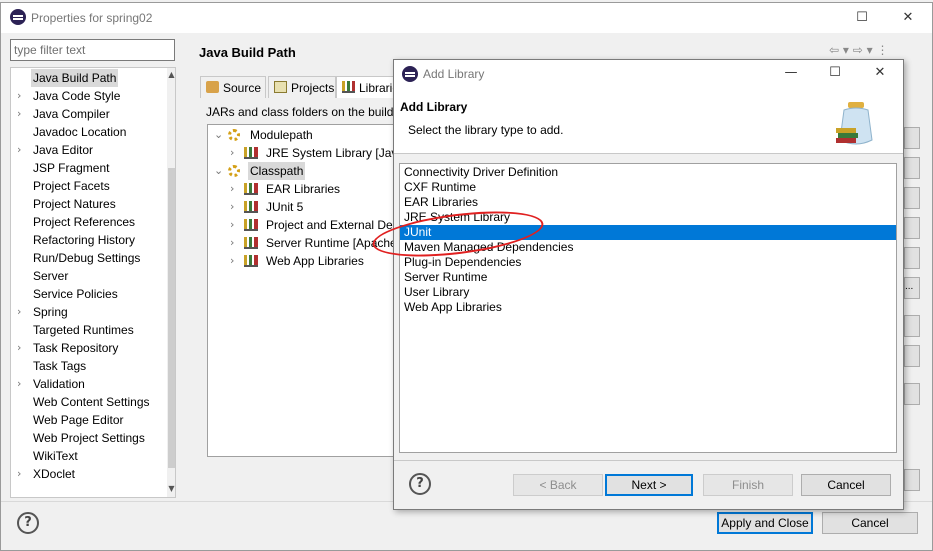 This screenshot has height=551, width=933. I want to click on build-path-entry-label: Classpath, so click(277, 171).